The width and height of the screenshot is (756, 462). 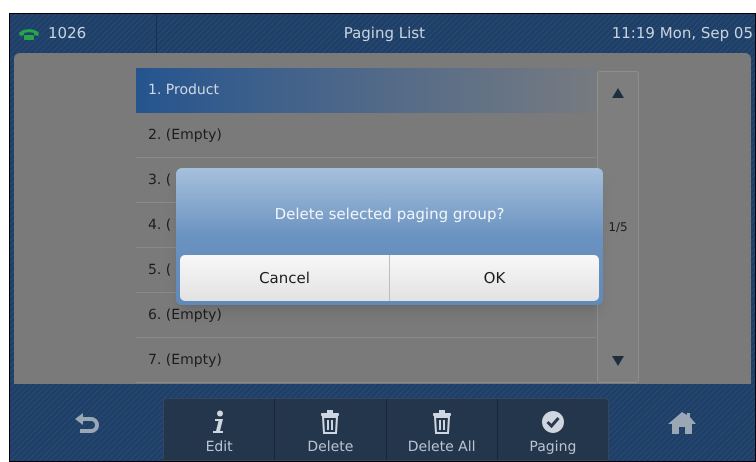 I want to click on softkey-button: Delete, so click(x=330, y=429).